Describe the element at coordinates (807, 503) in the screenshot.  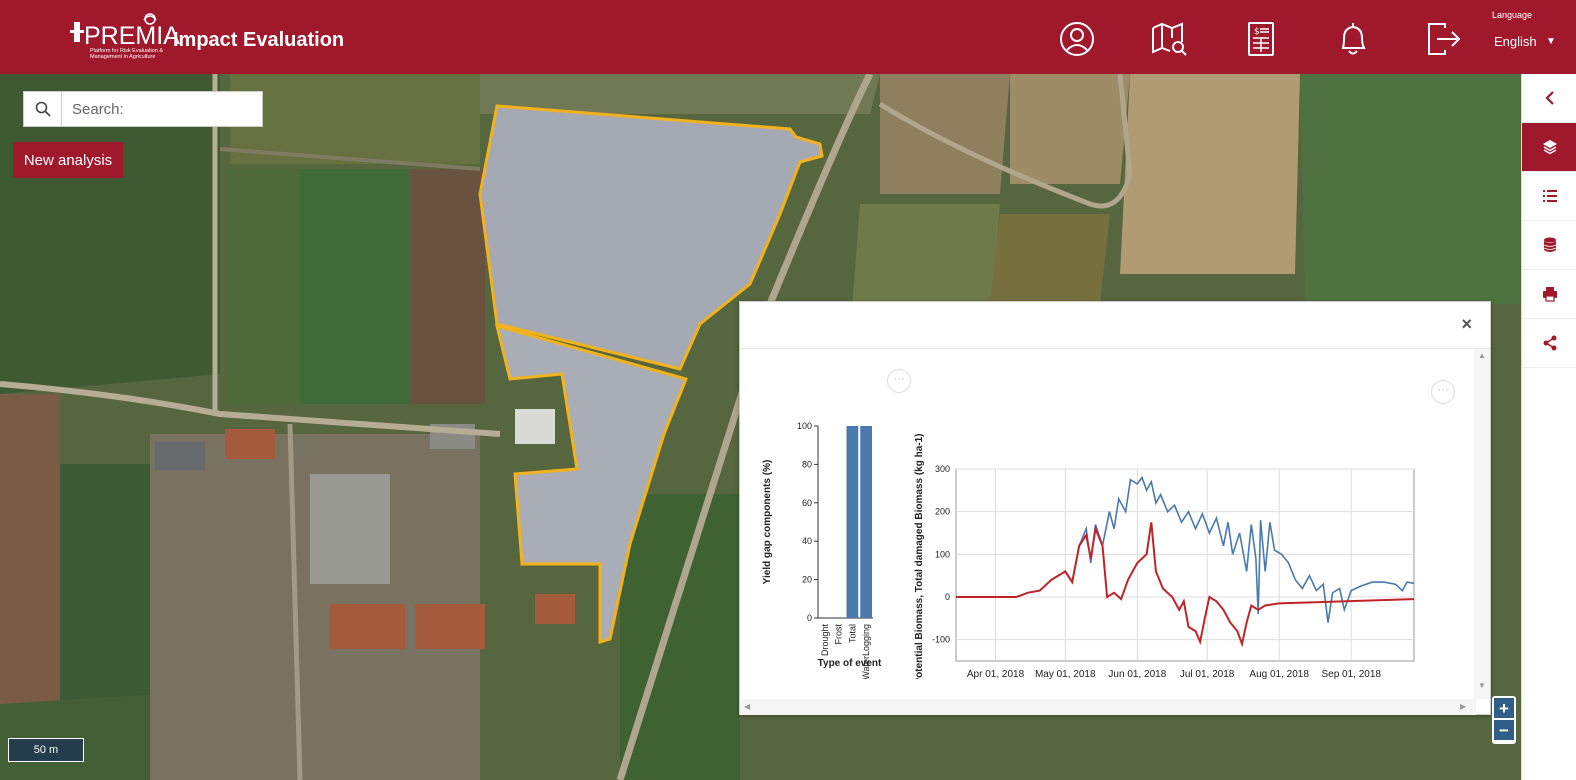
I see `y-tick-label: 60` at that location.